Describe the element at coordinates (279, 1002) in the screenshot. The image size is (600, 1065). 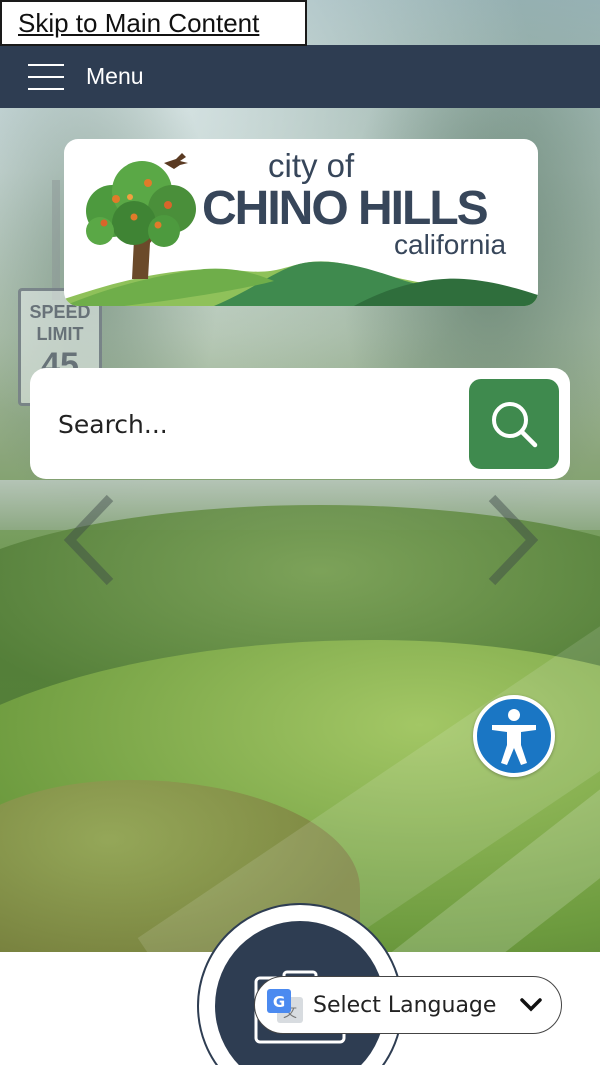
I see `svg-text: G` at that location.